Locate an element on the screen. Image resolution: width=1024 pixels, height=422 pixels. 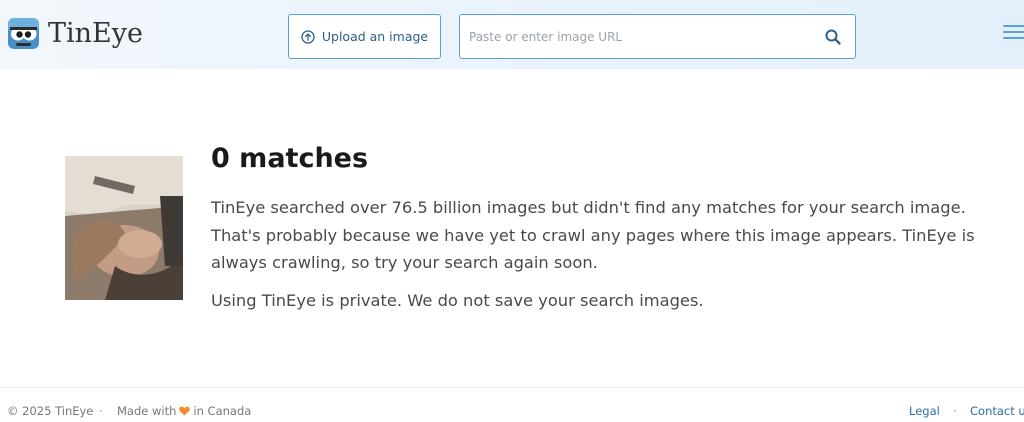
footer-divider is located at coordinates (512, 387).